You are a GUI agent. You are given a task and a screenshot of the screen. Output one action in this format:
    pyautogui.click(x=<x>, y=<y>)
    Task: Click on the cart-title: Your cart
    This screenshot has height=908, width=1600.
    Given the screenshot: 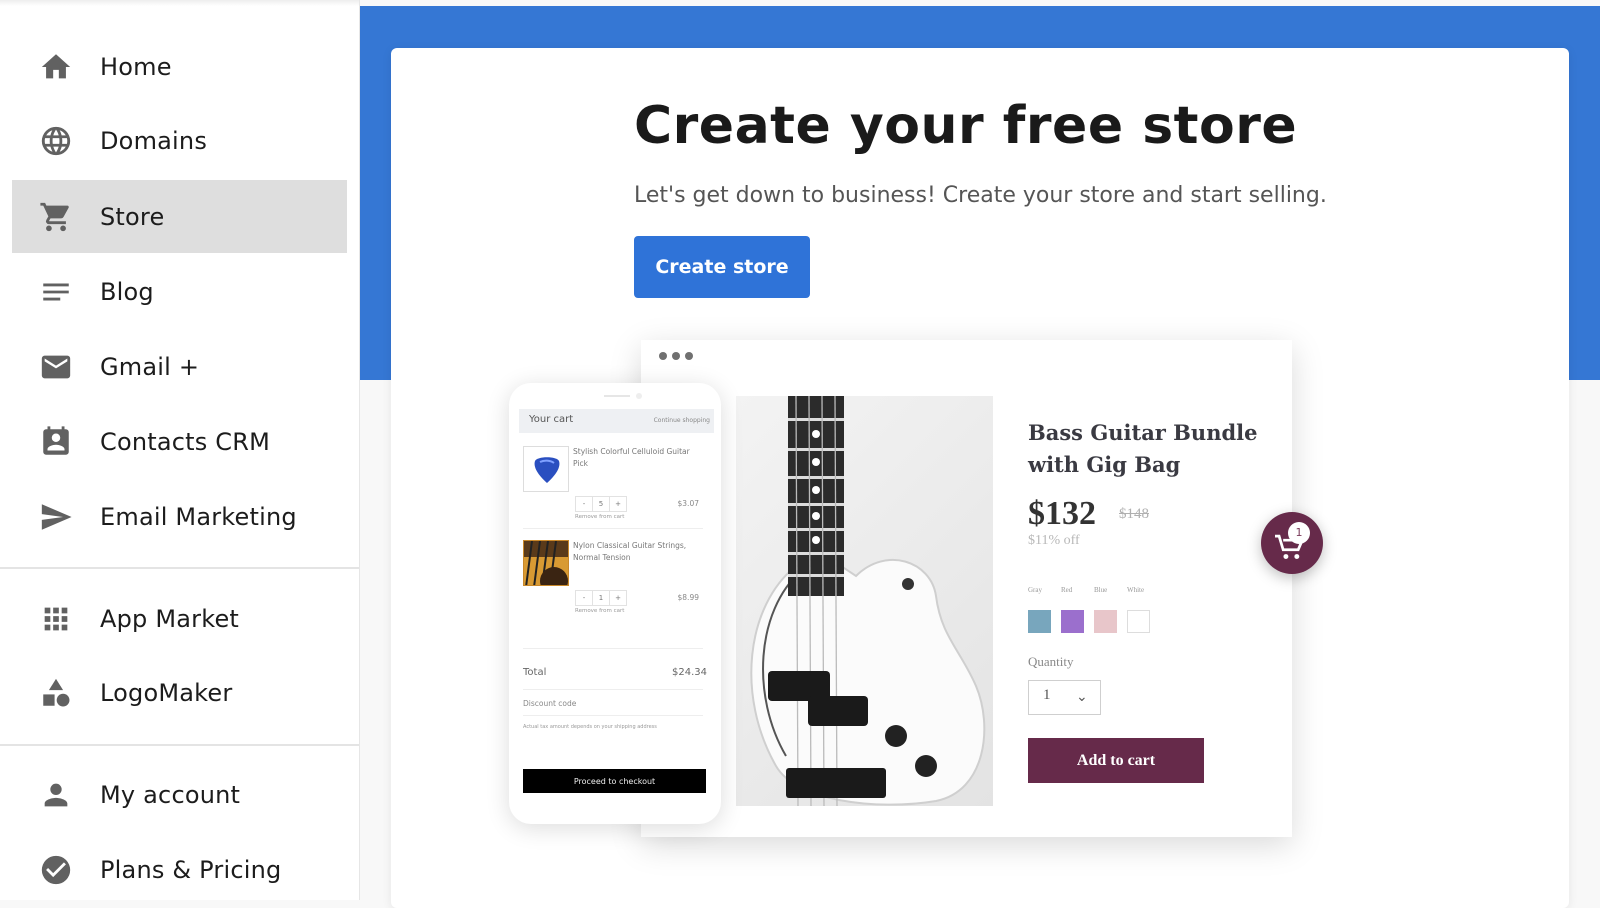 What is the action you would take?
    pyautogui.click(x=551, y=419)
    